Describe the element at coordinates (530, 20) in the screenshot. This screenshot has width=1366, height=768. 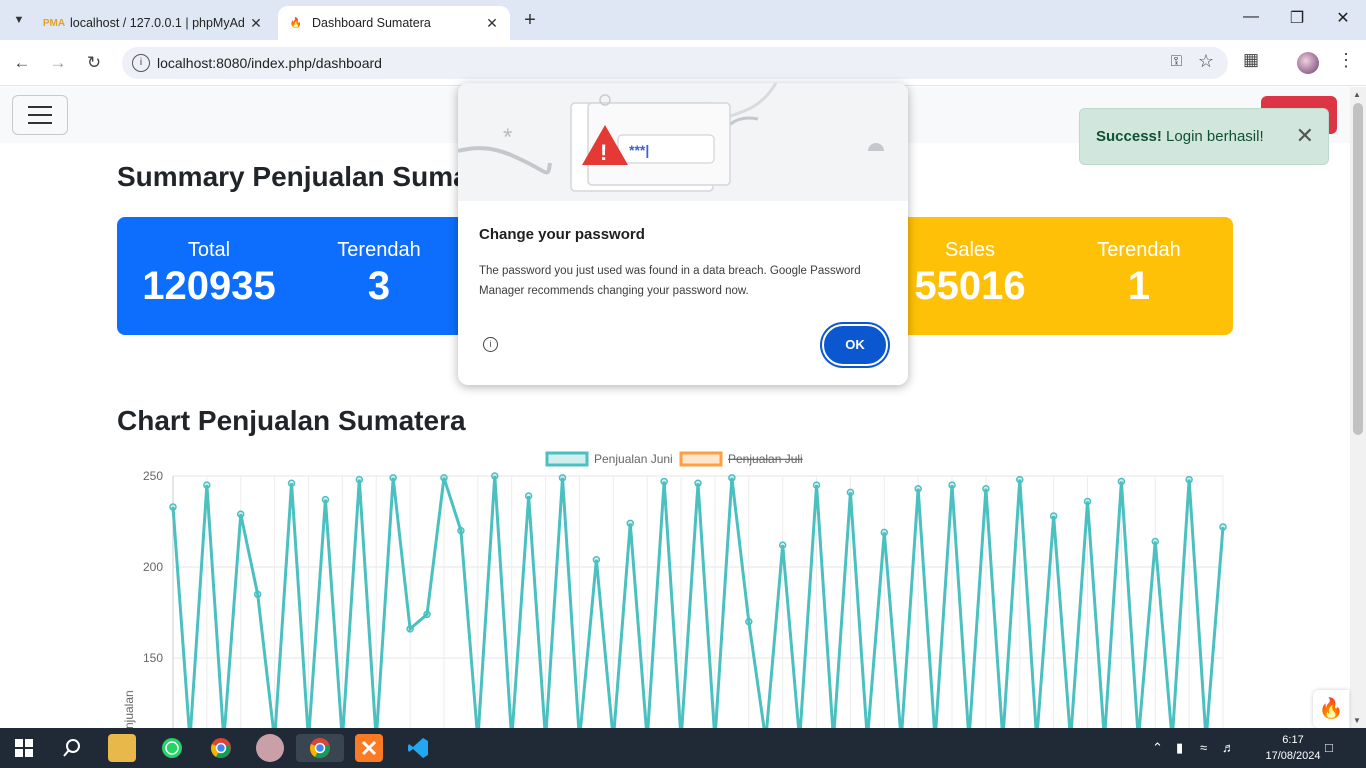
I see `new-tab-icon: +` at that location.